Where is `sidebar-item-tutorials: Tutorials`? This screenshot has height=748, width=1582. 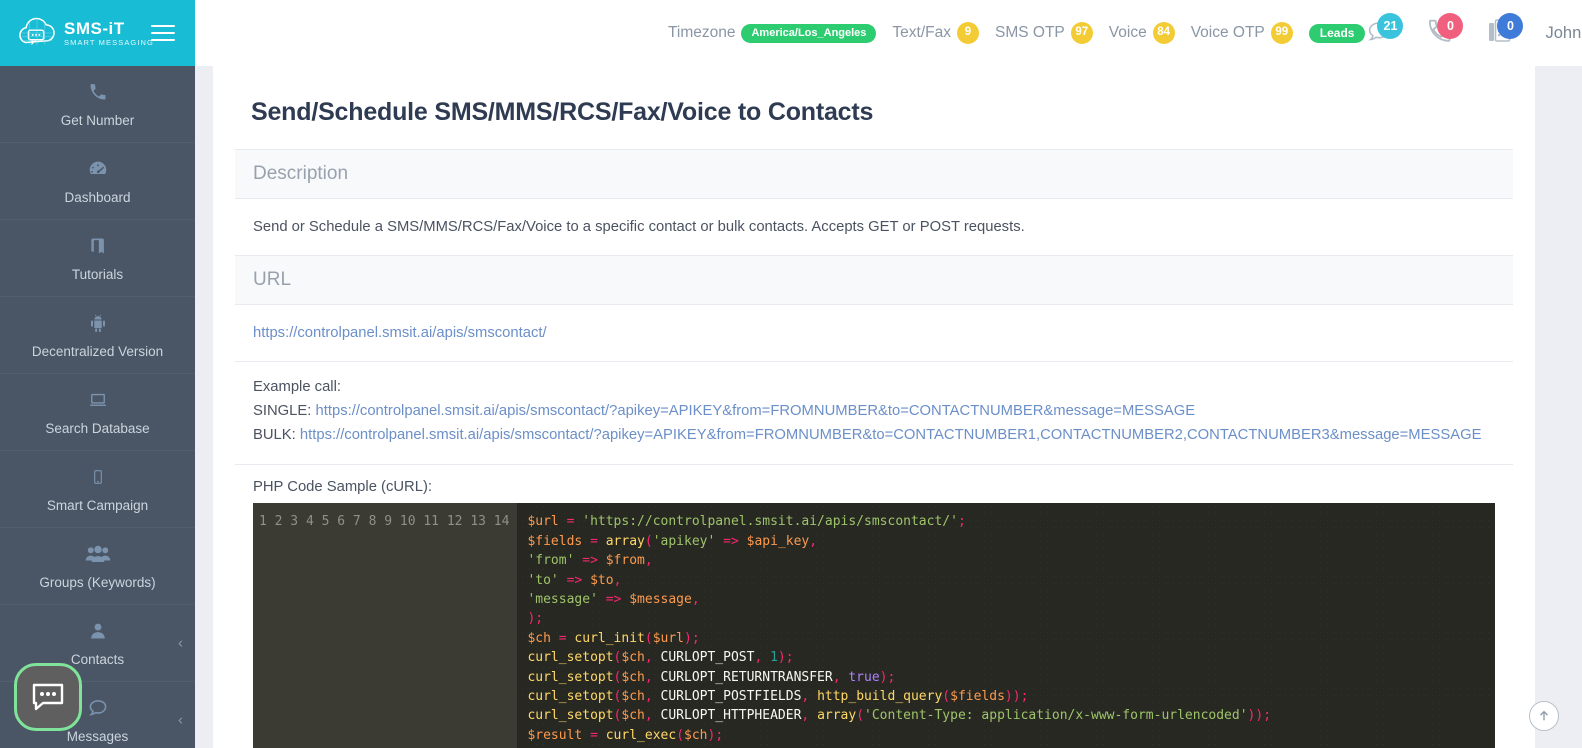
sidebar-item-tutorials: Tutorials is located at coordinates (97, 258).